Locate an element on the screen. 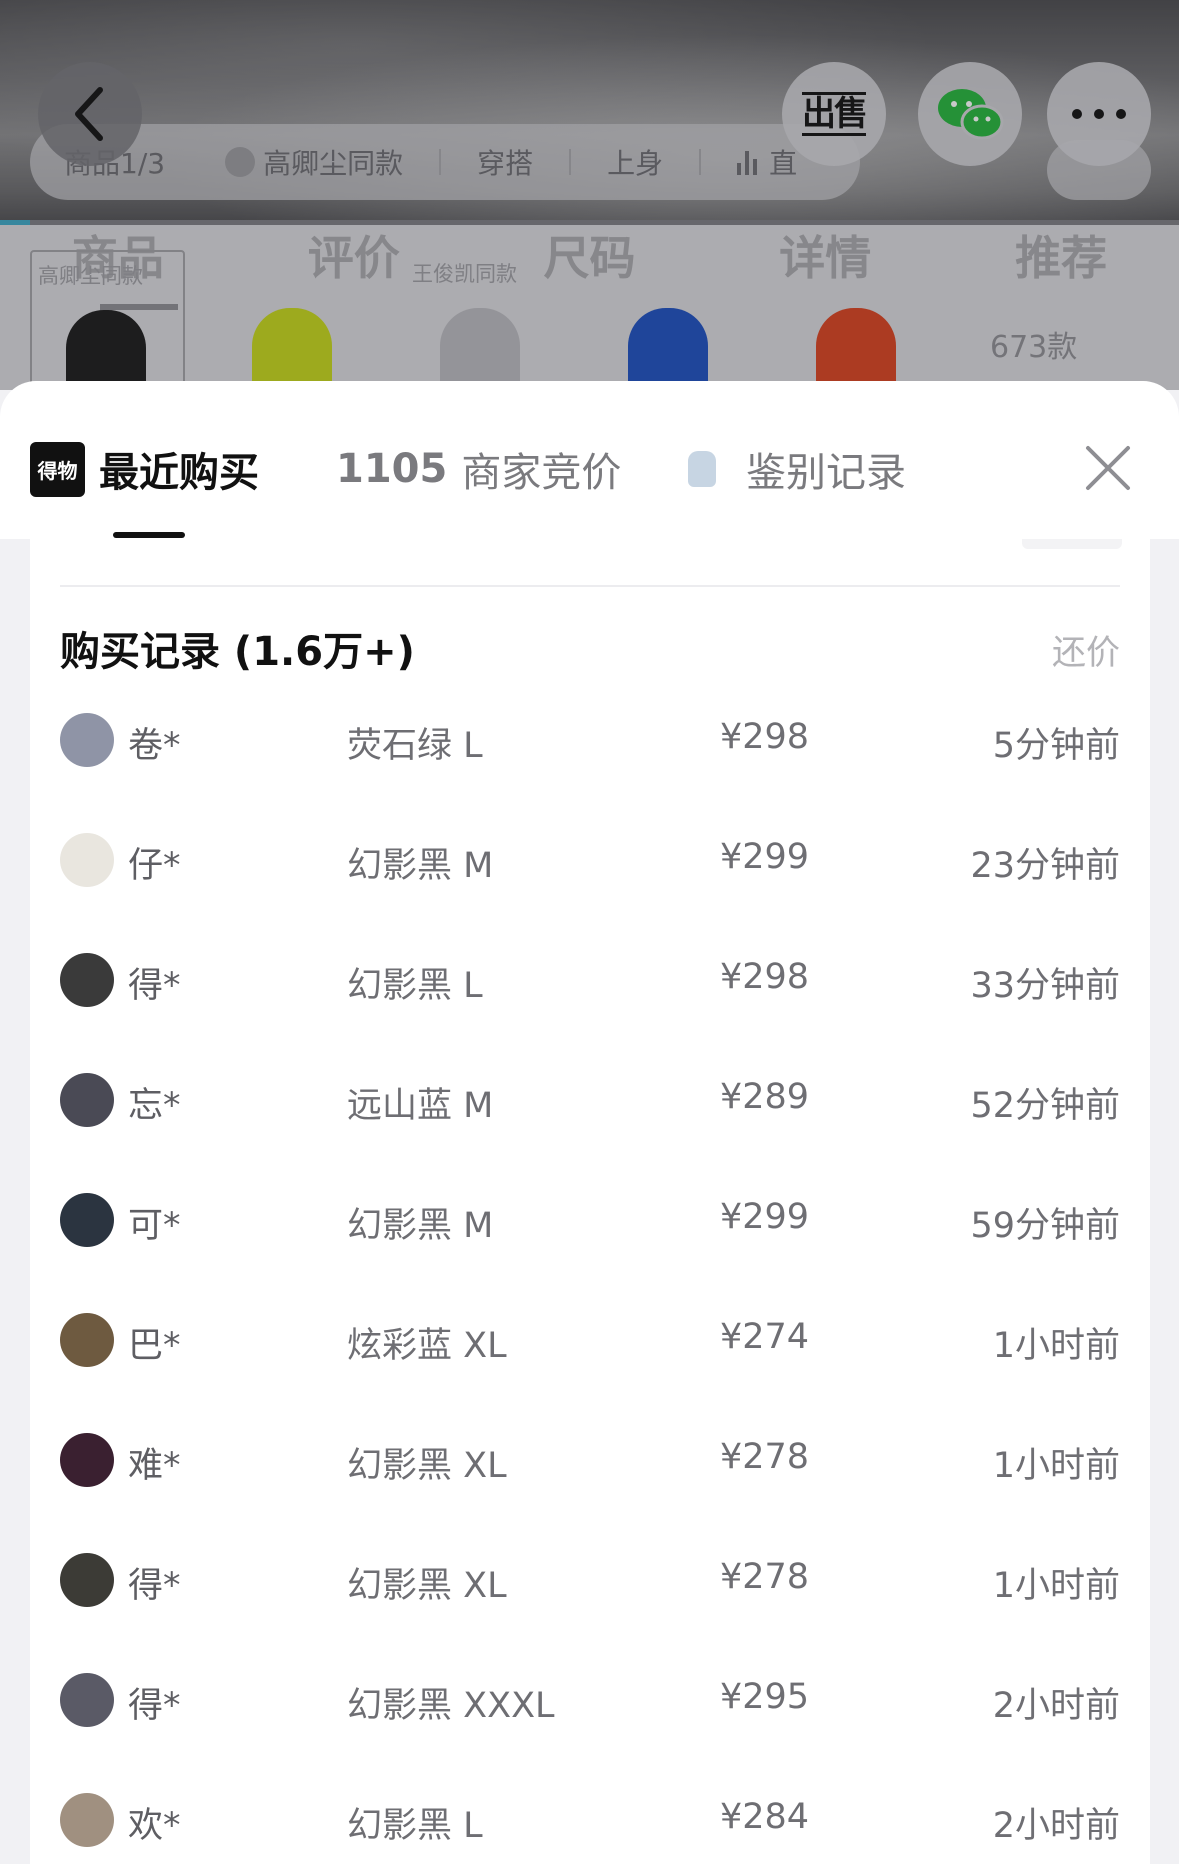  tab-recent-label: 最近购买 is located at coordinates (179, 473).